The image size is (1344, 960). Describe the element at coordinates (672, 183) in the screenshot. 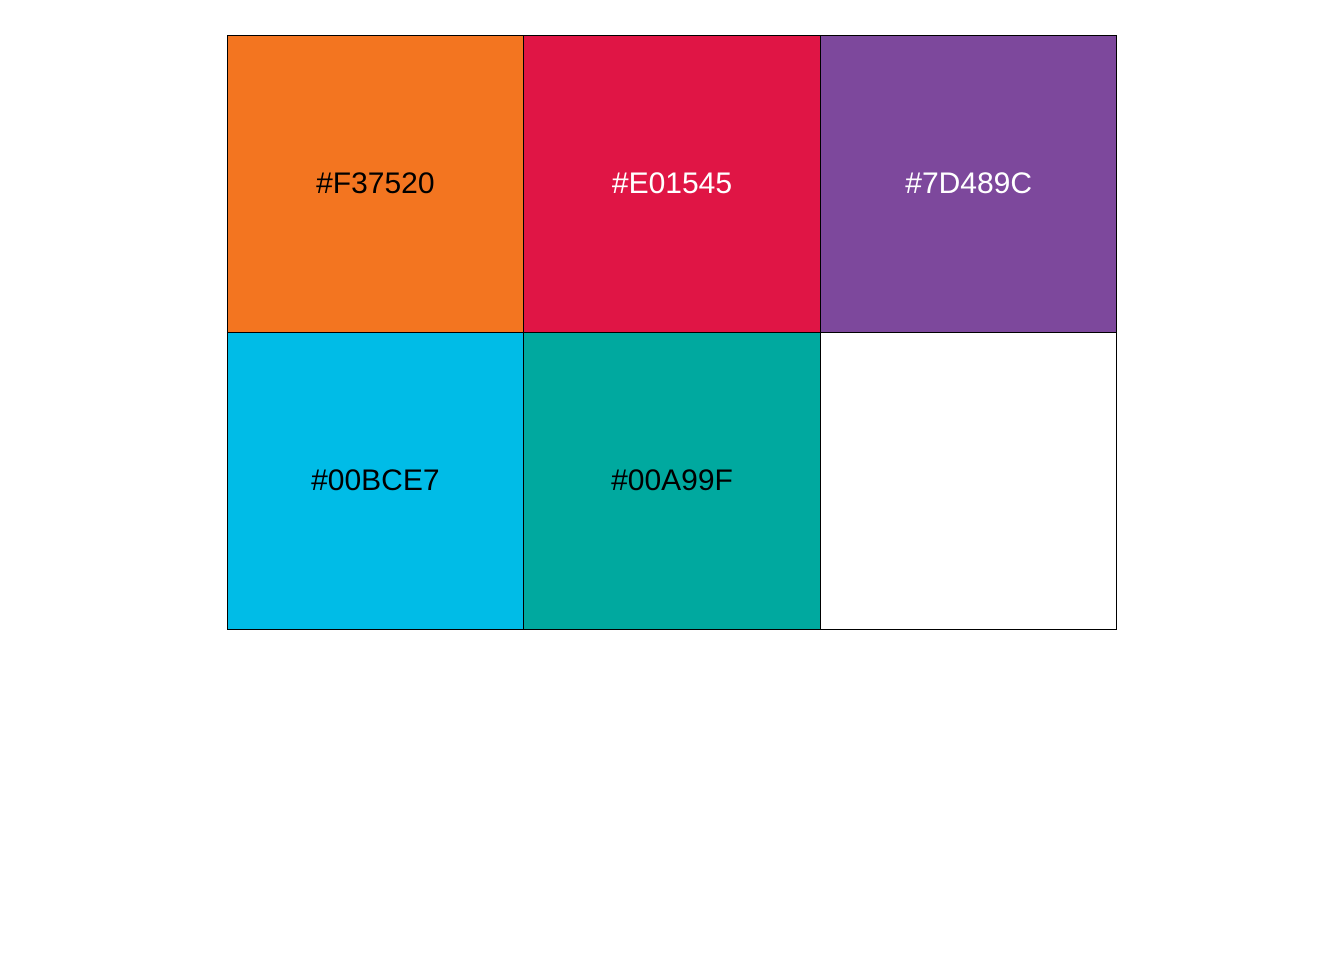

I see `swatch-2: #E01545` at that location.